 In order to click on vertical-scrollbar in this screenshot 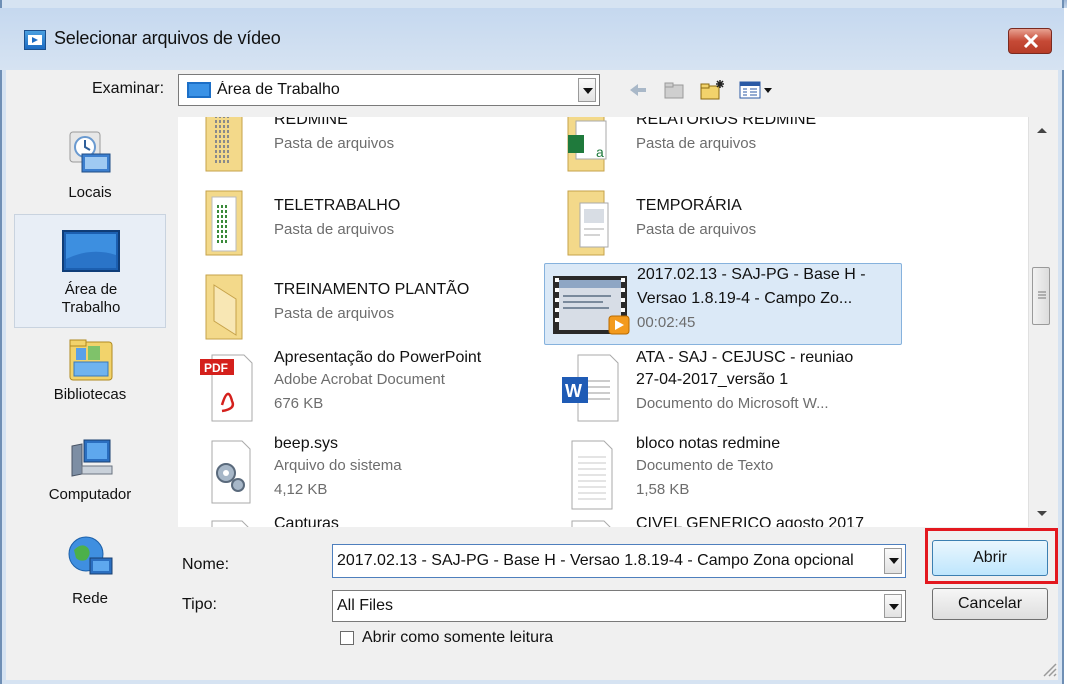, I will do `click(1041, 322)`.